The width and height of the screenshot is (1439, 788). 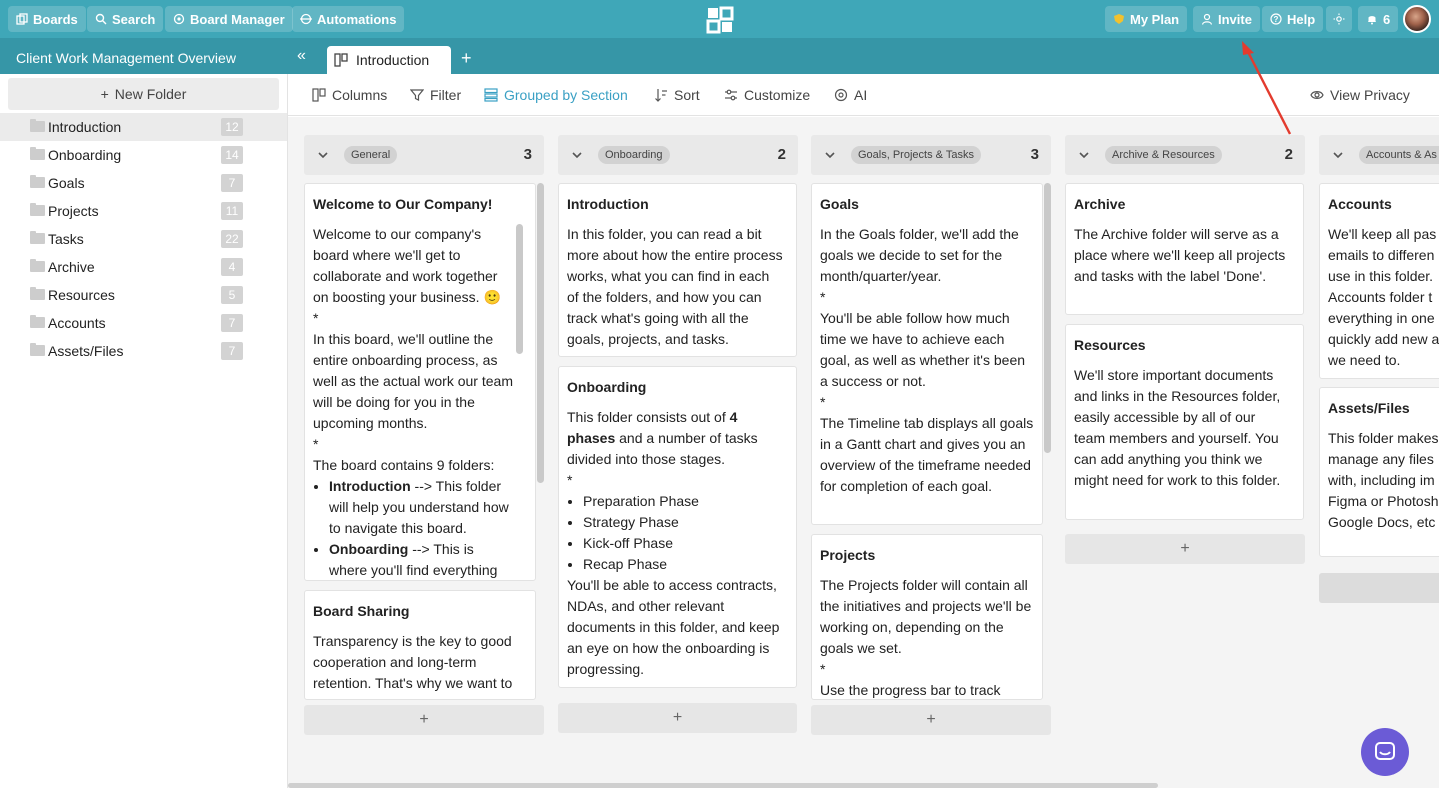 What do you see at coordinates (66, 183) in the screenshot?
I see `folder-label: Goals` at bounding box center [66, 183].